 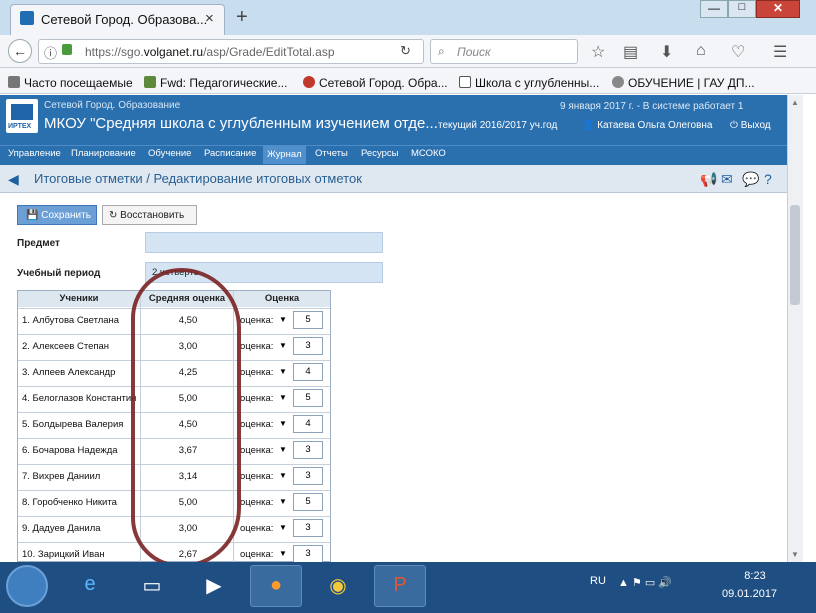 What do you see at coordinates (242, 17) in the screenshot?
I see `new-tab-button: +` at bounding box center [242, 17].